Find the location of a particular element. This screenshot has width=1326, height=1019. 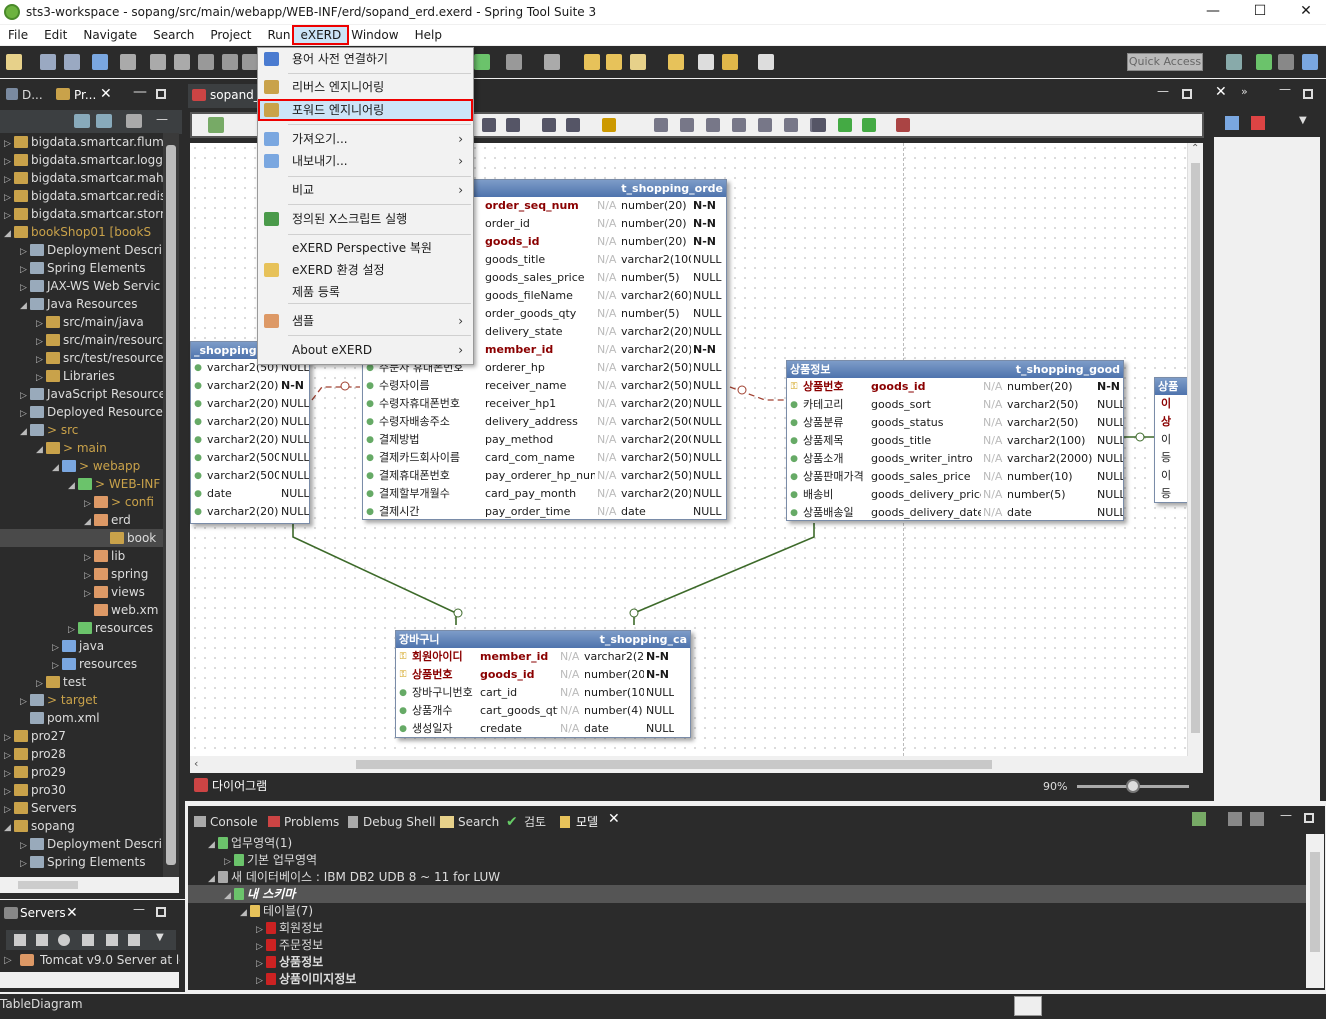

tree-item: ▷ src/test/resource is located at coordinates (99, 358).